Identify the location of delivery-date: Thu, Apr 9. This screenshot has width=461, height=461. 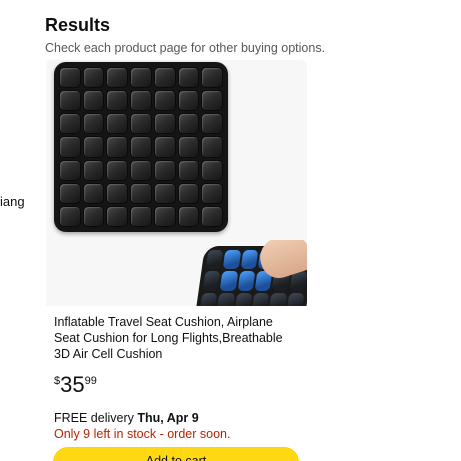
(168, 418).